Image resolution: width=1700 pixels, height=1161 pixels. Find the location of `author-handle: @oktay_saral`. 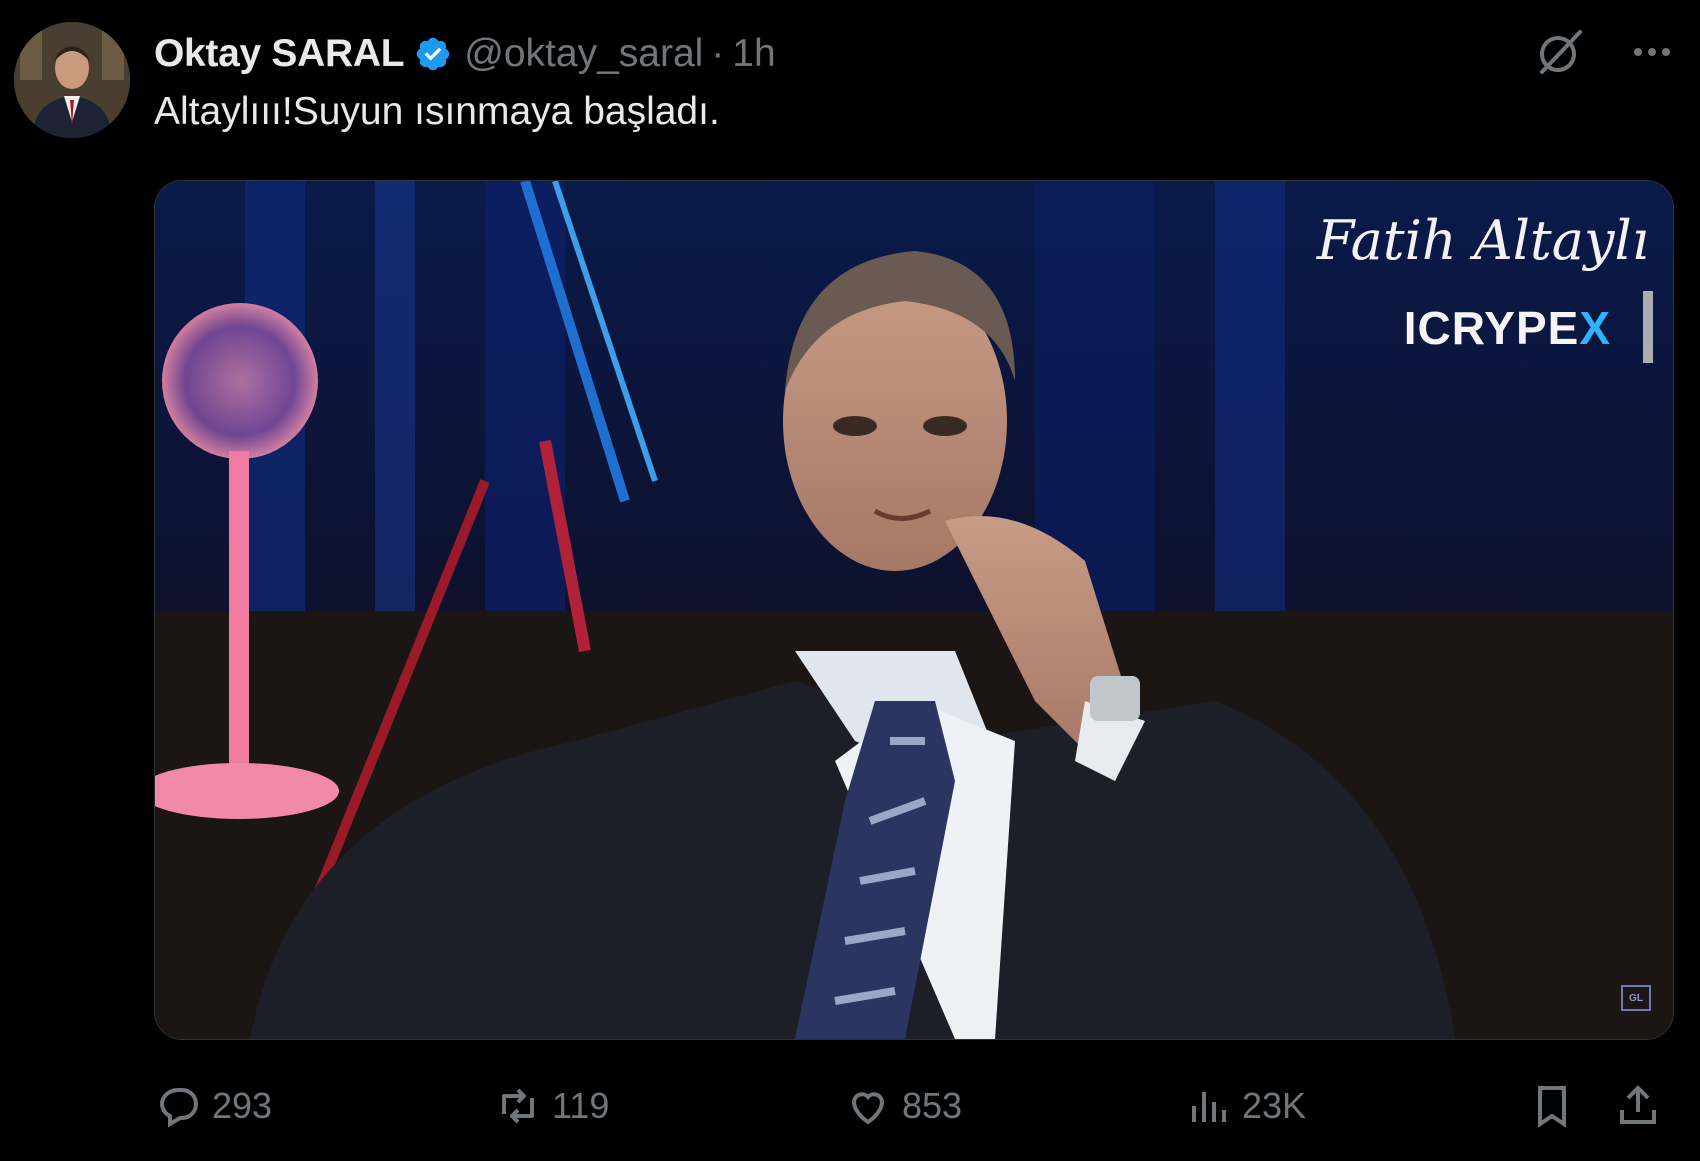

author-handle: @oktay_saral is located at coordinates (583, 54).